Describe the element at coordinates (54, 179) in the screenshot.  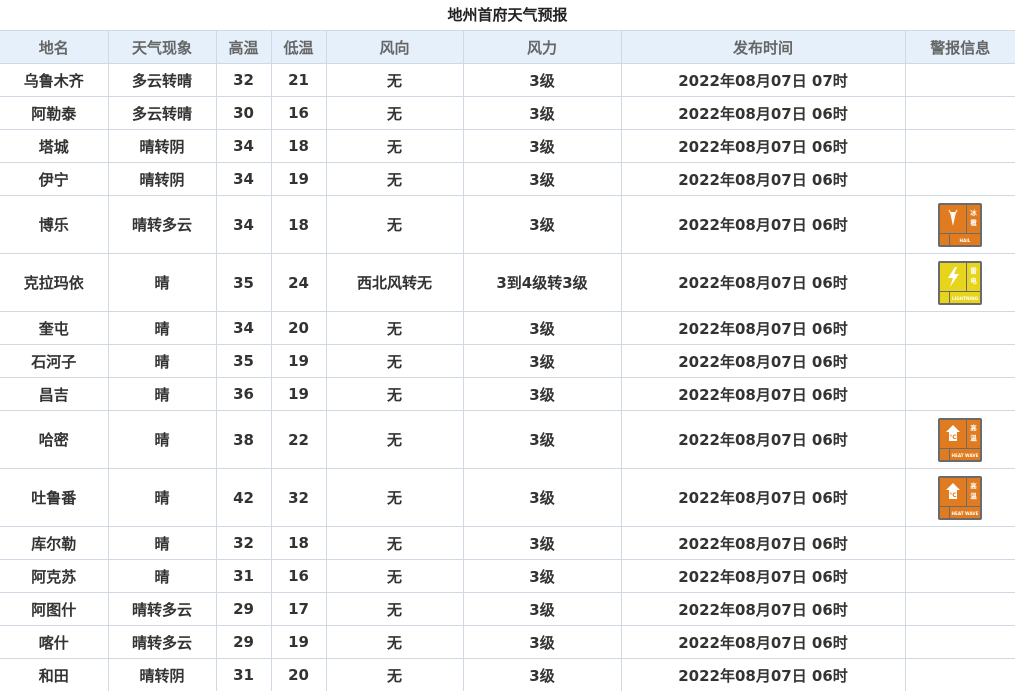
I see `cell-place: 伊宁` at that location.